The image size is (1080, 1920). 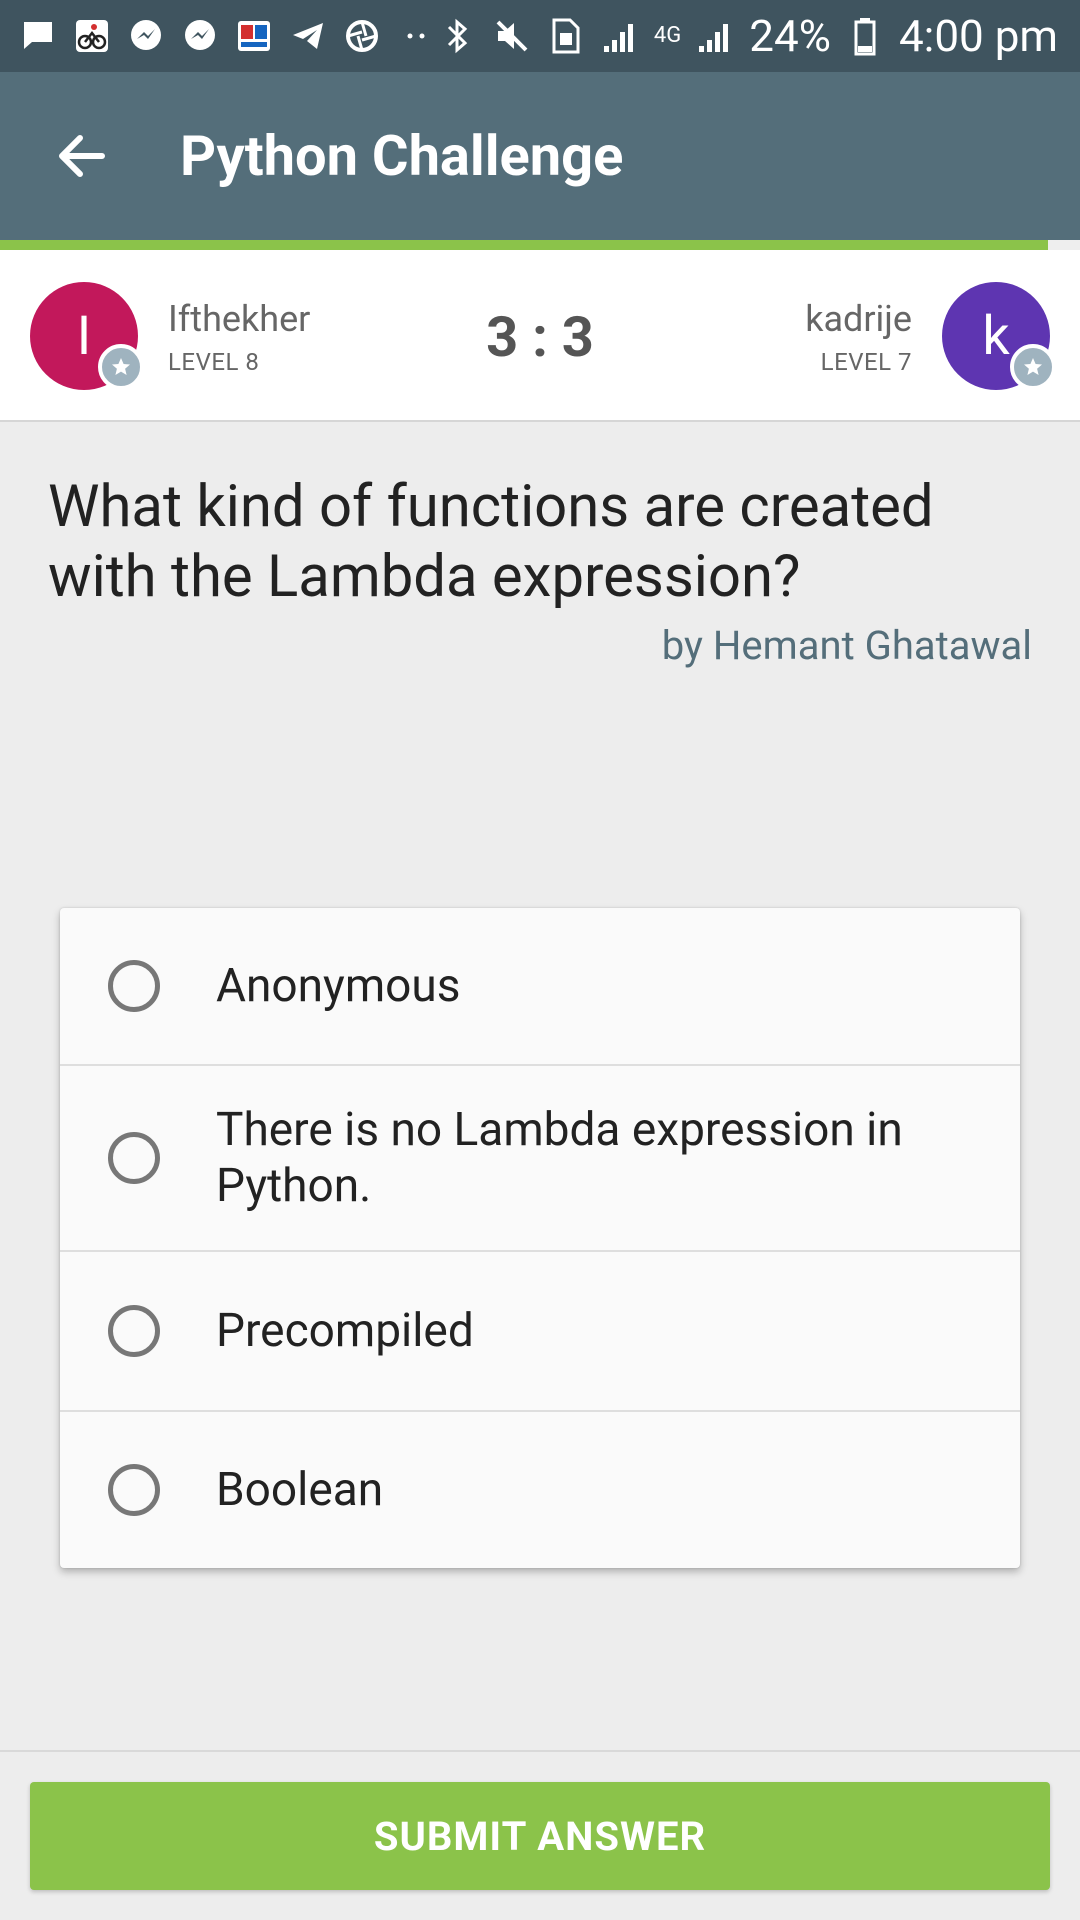 I want to click on answer-option: Boolean, so click(x=540, y=1490).